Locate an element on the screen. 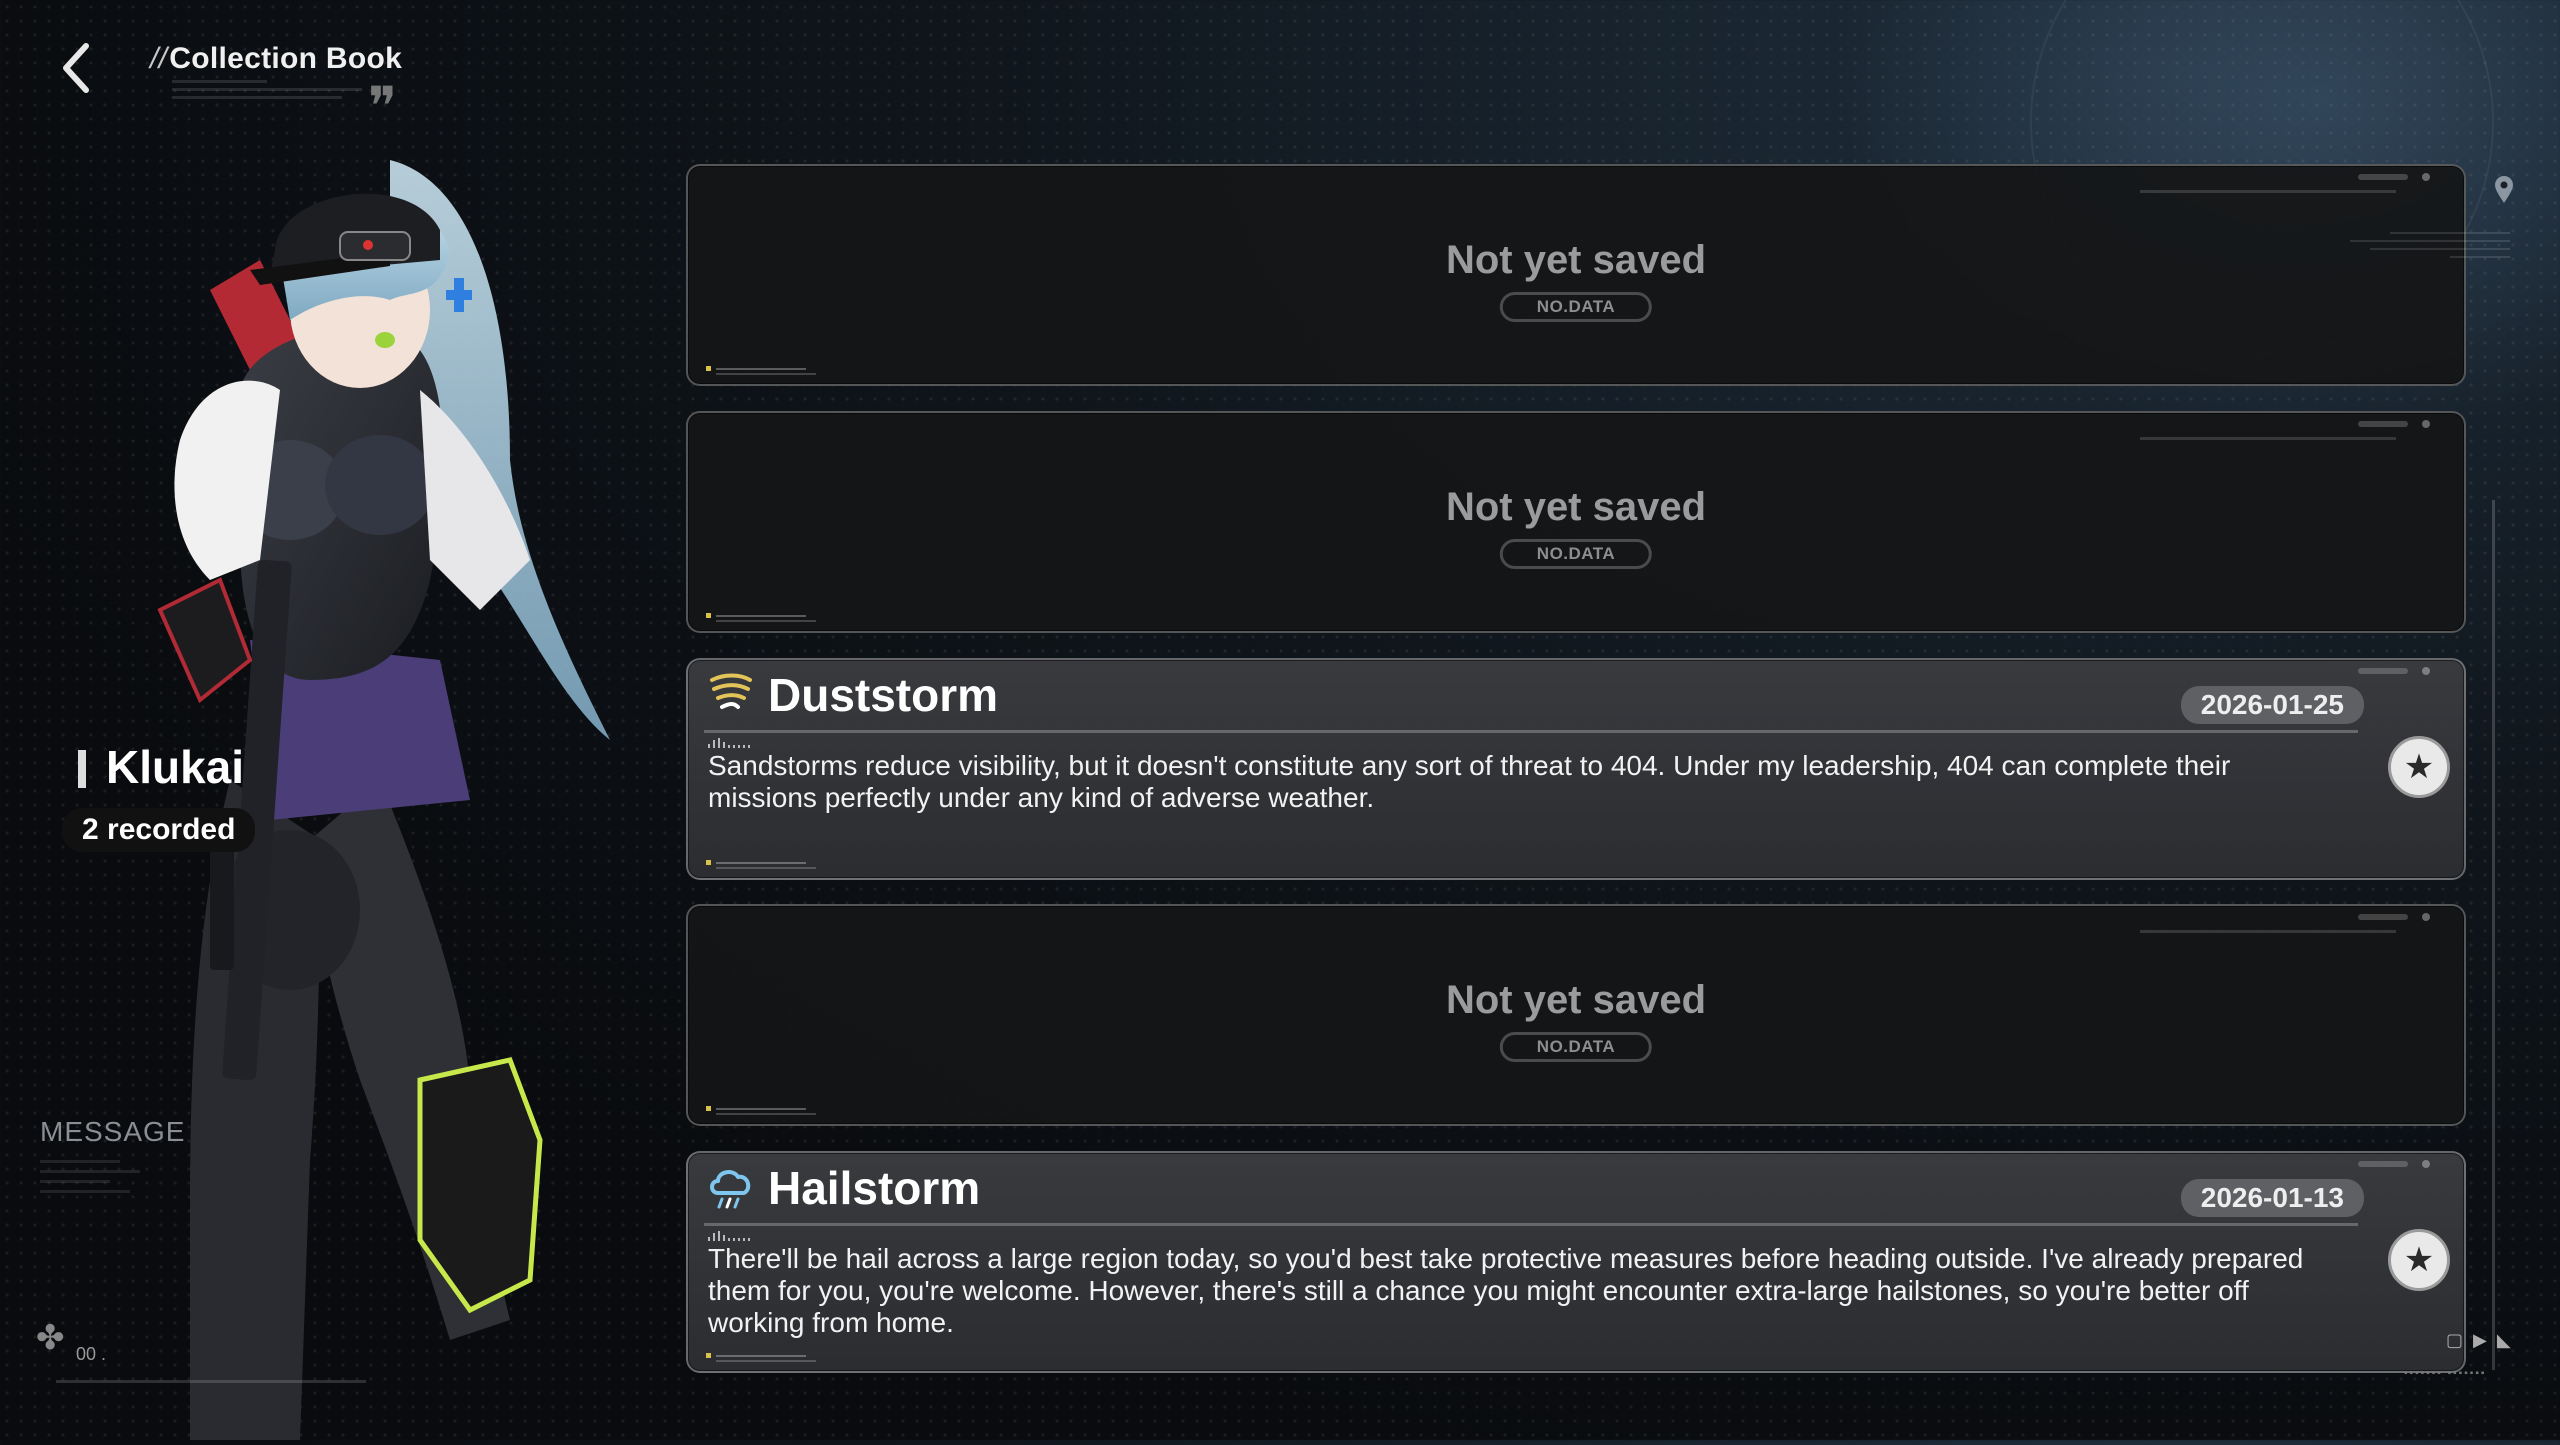 This screenshot has height=1445, width=2560. entry-title: Hailstorm is located at coordinates (874, 1188).